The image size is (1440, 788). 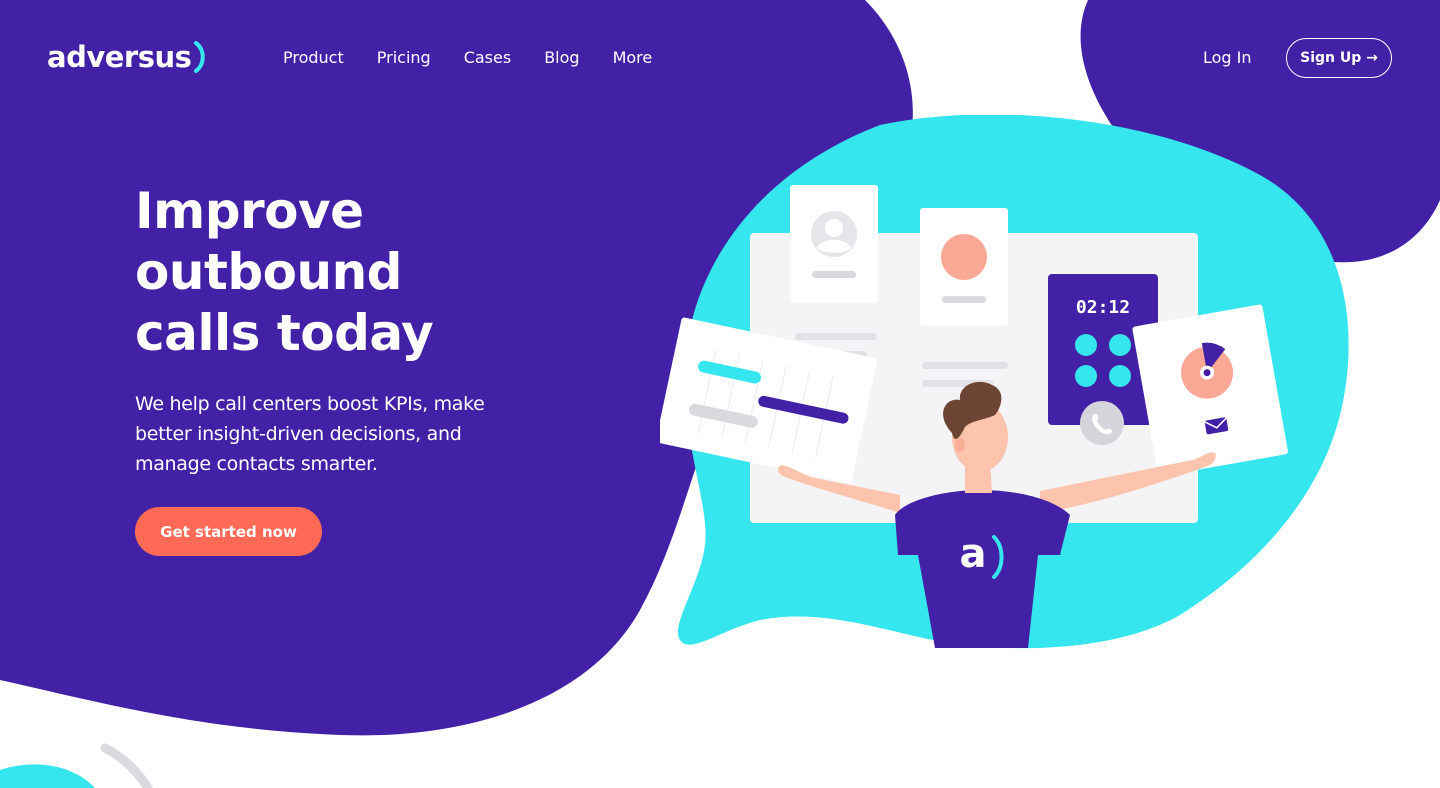 What do you see at coordinates (964, 267) in the screenshot?
I see `contact-card-peach` at bounding box center [964, 267].